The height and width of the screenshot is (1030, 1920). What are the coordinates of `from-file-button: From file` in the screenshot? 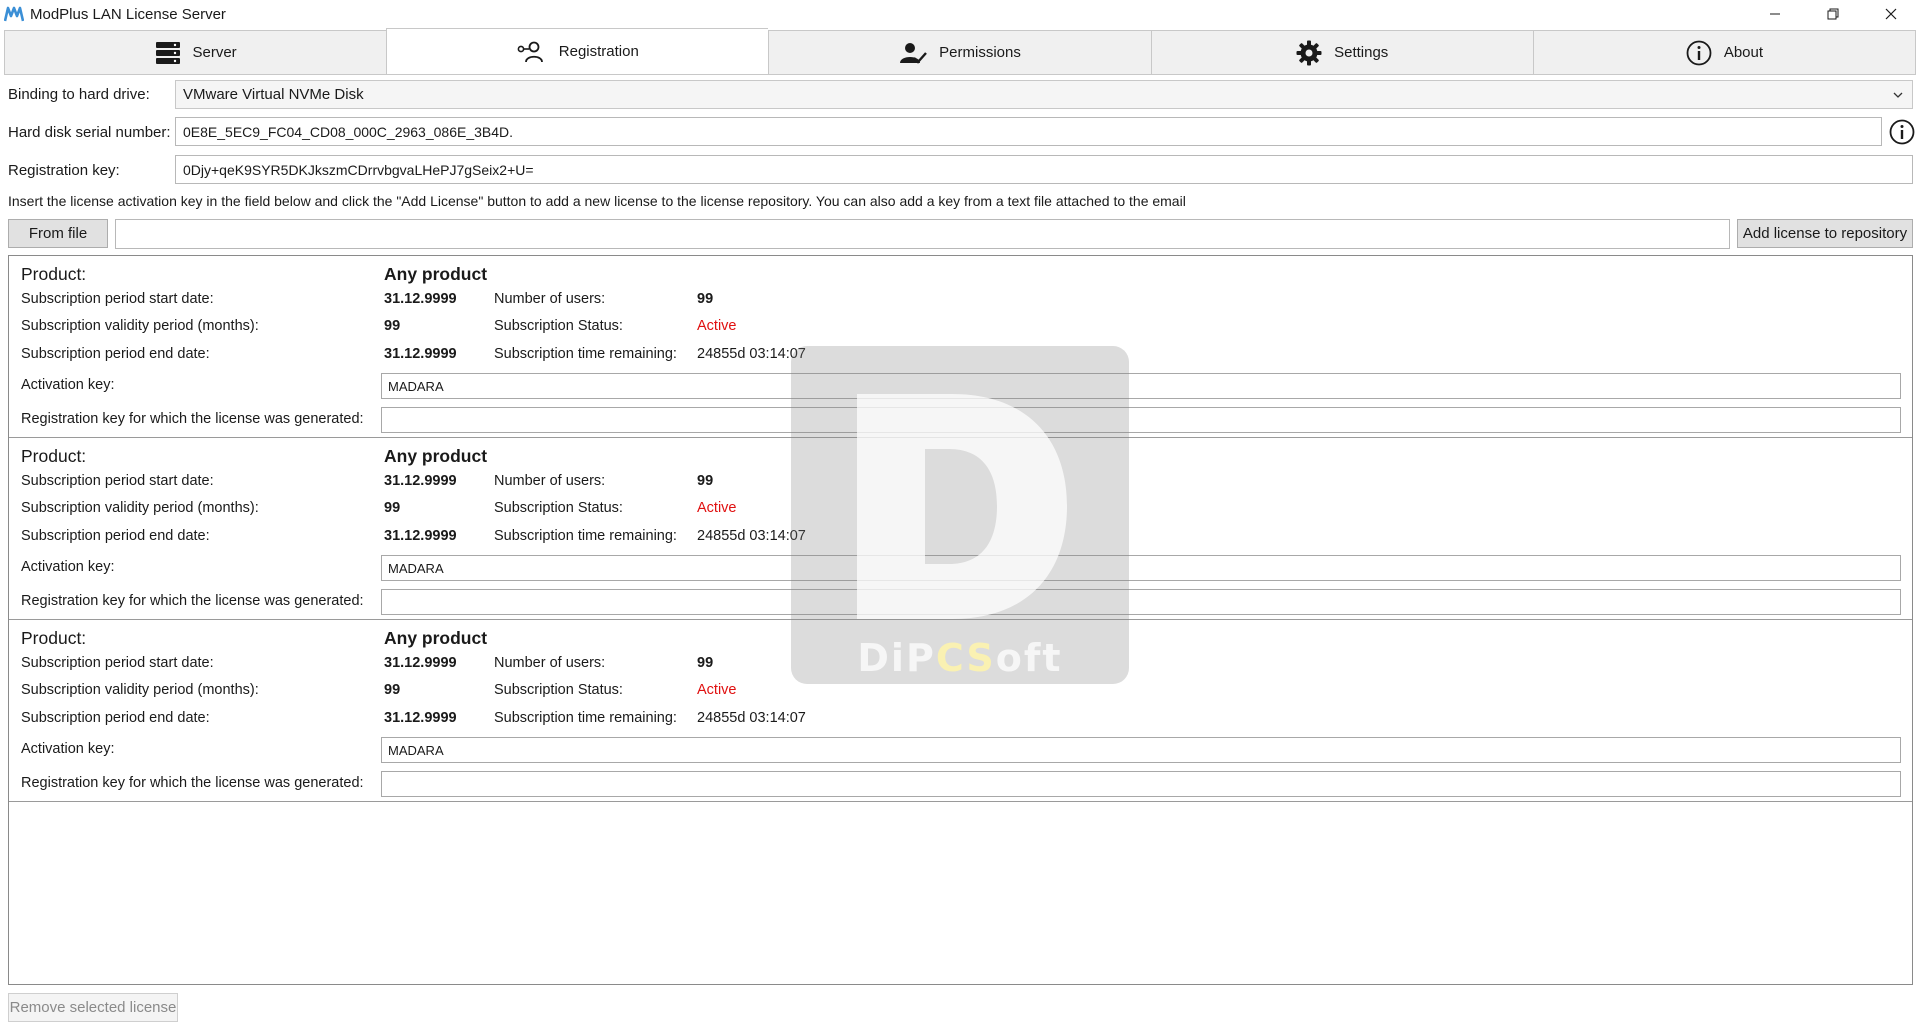 It's located at (58, 233).